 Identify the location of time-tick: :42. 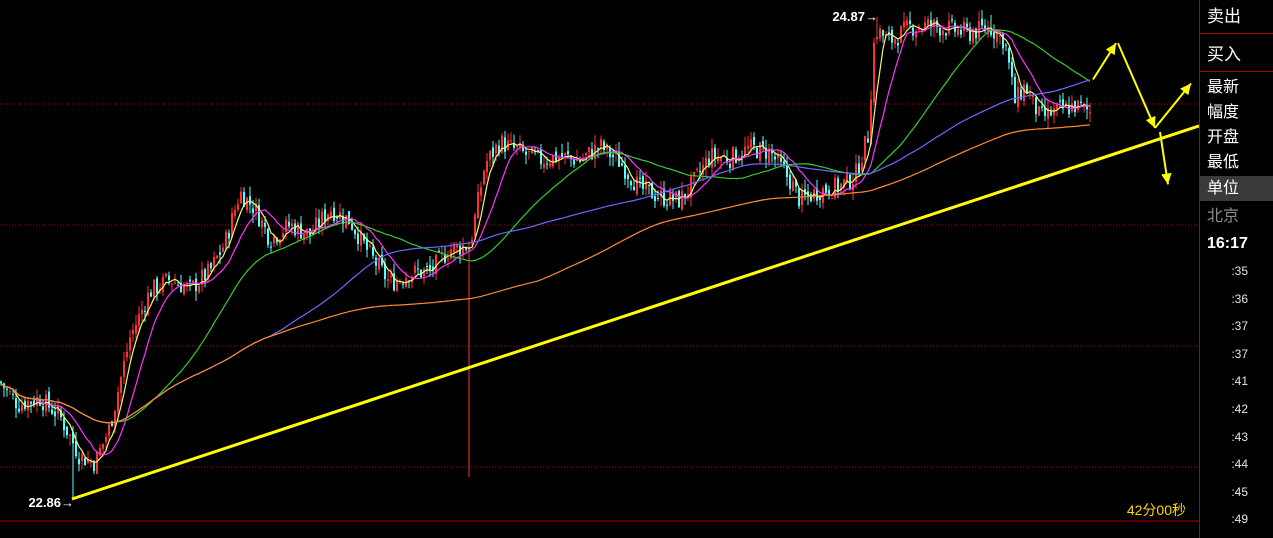
(1239, 409).